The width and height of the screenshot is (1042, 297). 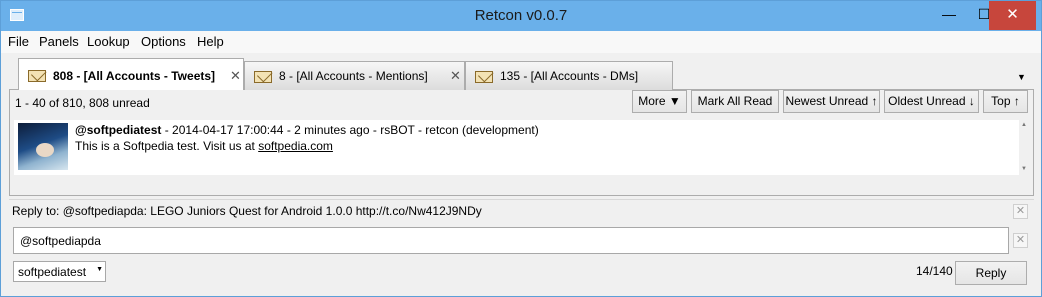 I want to click on top-button: Top ↑, so click(x=1005, y=101).